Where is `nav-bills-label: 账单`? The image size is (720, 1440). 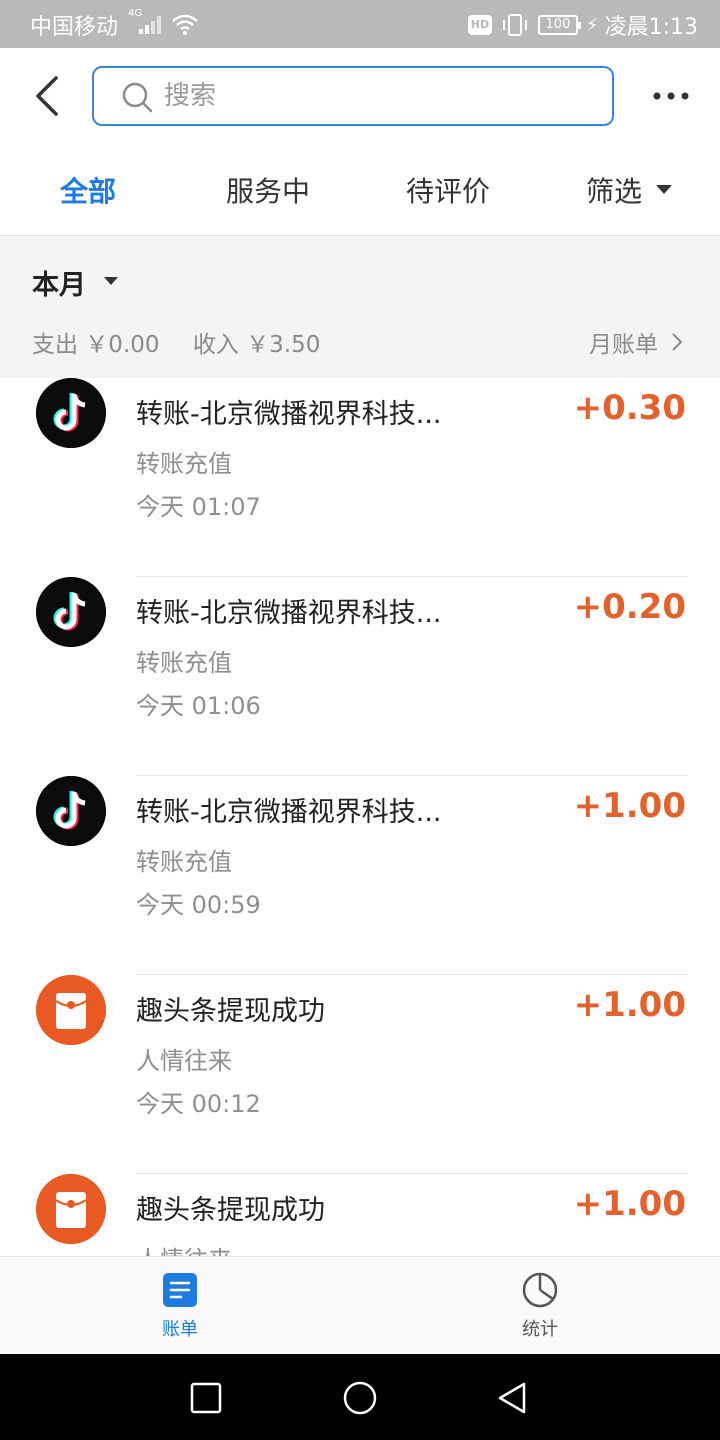
nav-bills-label: 账单 is located at coordinates (180, 1329).